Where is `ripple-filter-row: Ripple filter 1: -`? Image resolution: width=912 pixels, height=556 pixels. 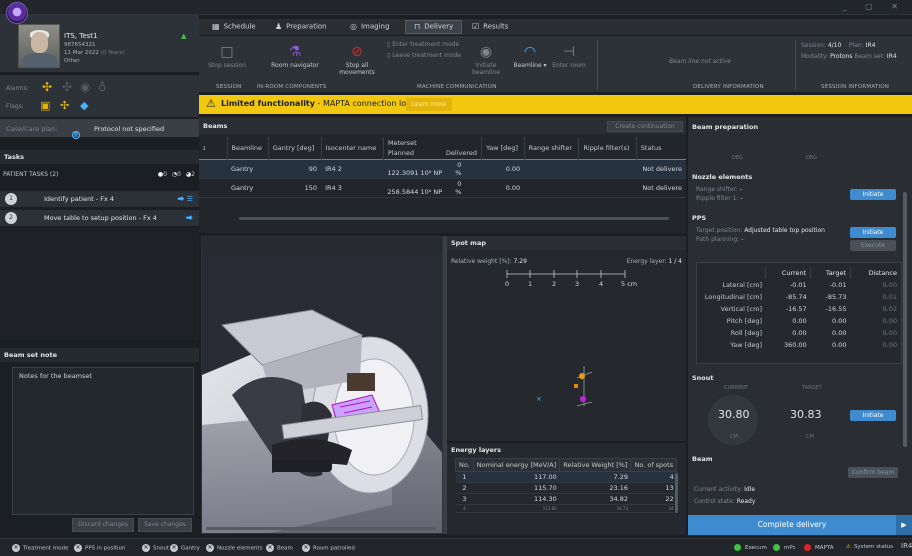
ripple-filter-row: Ripple filter 1: - is located at coordinates (719, 198).